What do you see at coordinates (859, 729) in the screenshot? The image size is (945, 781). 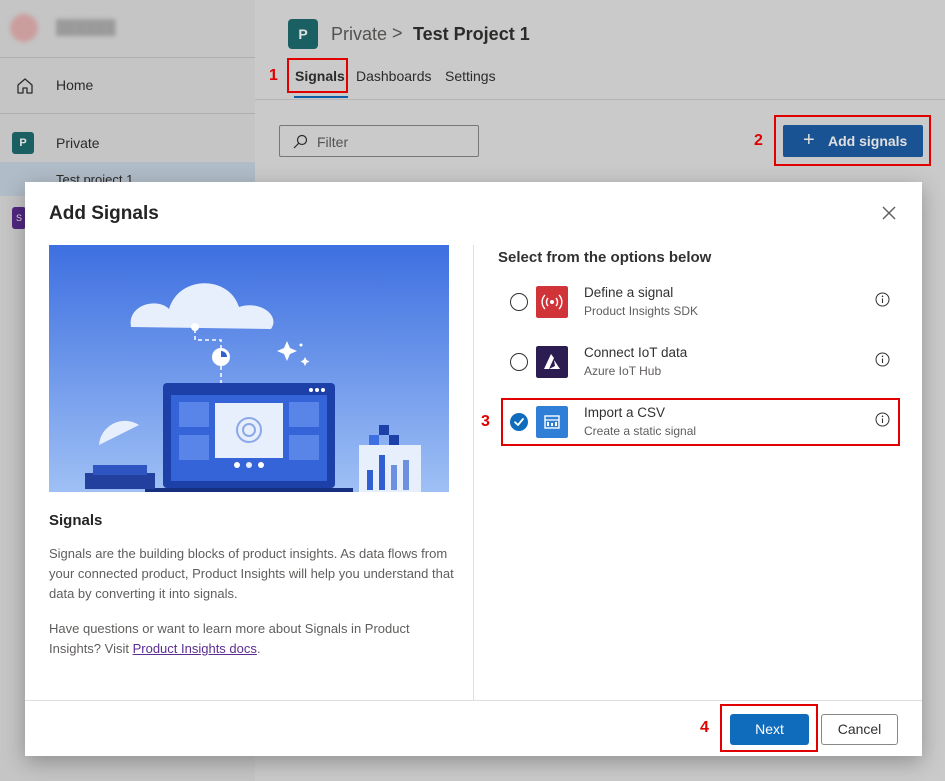 I see `cancel-button: Cancel` at bounding box center [859, 729].